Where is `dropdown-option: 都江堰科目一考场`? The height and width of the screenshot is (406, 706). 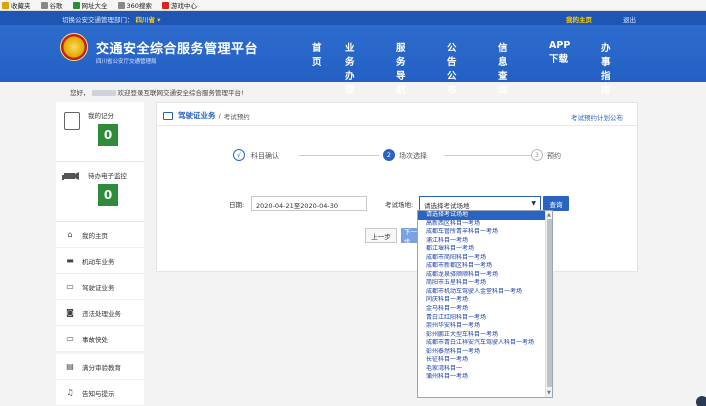
dropdown-option: 都江堰科目一考场 is located at coordinates (485, 249).